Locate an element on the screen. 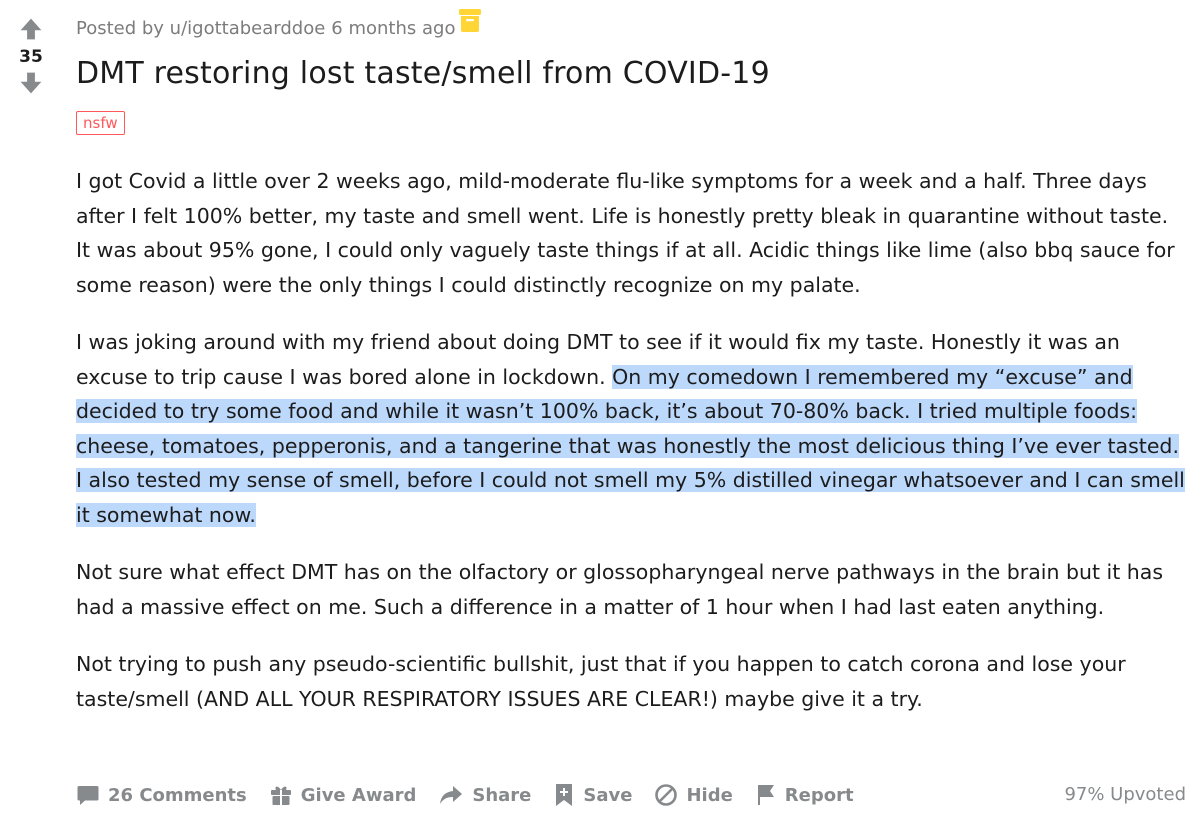 The image size is (1200, 831). upvote-ratio: 97% Upvoted is located at coordinates (1125, 794).